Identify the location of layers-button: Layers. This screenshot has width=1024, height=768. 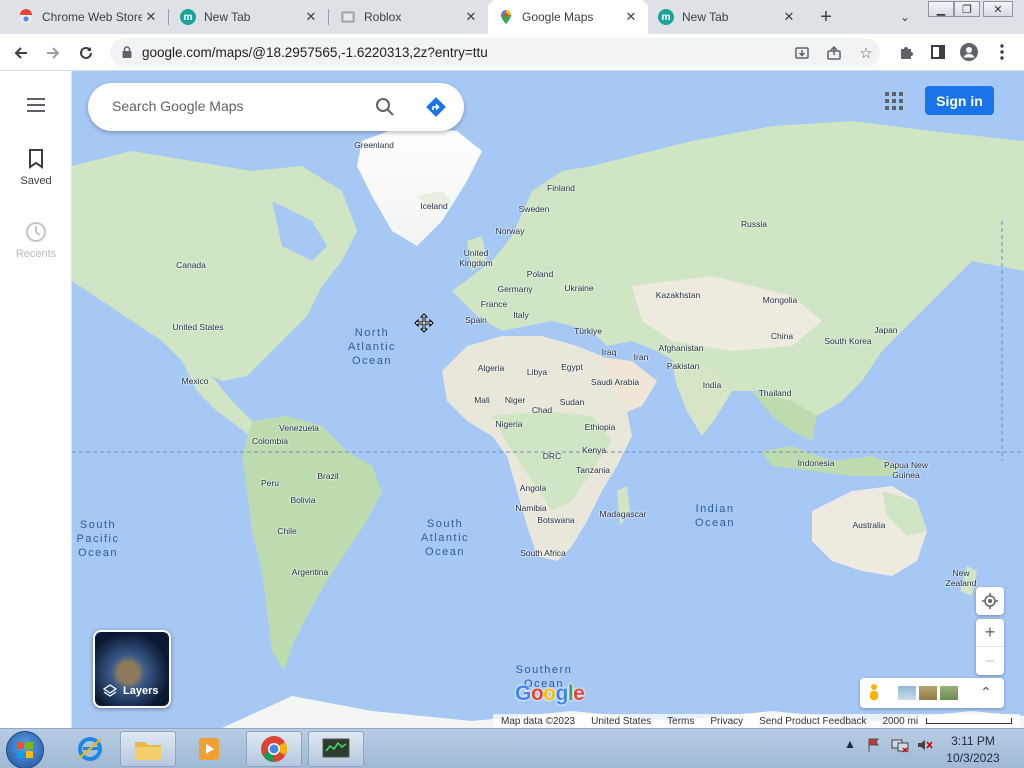
(132, 669).